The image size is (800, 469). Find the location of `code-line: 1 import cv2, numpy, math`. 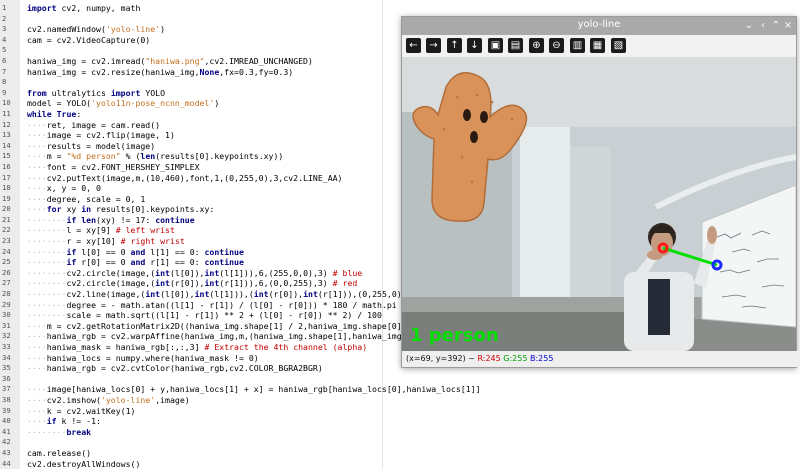

code-line: 1 import cv2, numpy, math is located at coordinates (400, 8).